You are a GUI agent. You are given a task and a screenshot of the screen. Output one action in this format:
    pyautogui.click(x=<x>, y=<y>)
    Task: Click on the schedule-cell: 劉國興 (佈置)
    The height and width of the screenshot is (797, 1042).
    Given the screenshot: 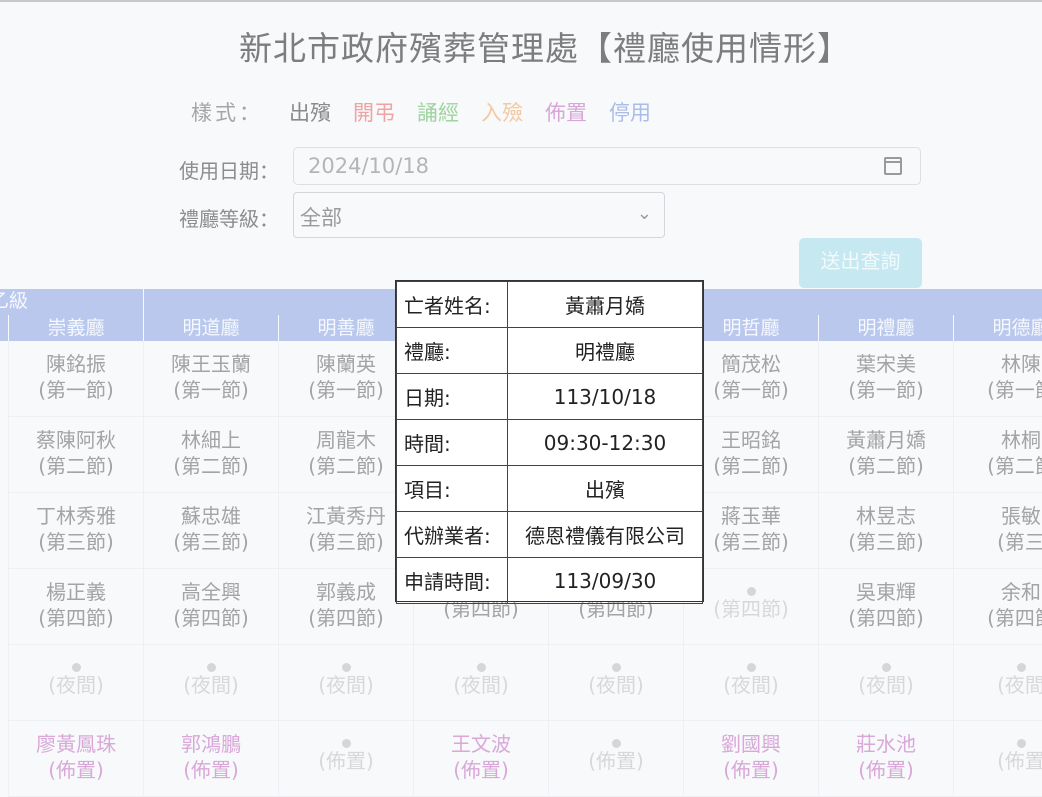 What is the action you would take?
    pyautogui.click(x=750, y=759)
    